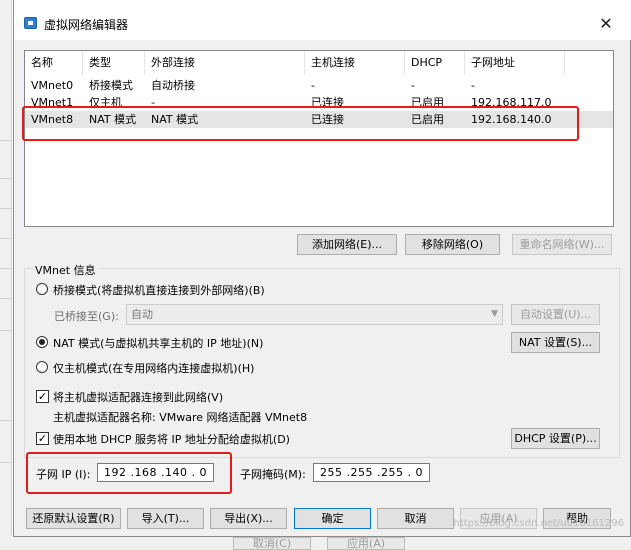  What do you see at coordinates (355, 63) in the screenshot?
I see `column-header-host: 主机连接` at bounding box center [355, 63].